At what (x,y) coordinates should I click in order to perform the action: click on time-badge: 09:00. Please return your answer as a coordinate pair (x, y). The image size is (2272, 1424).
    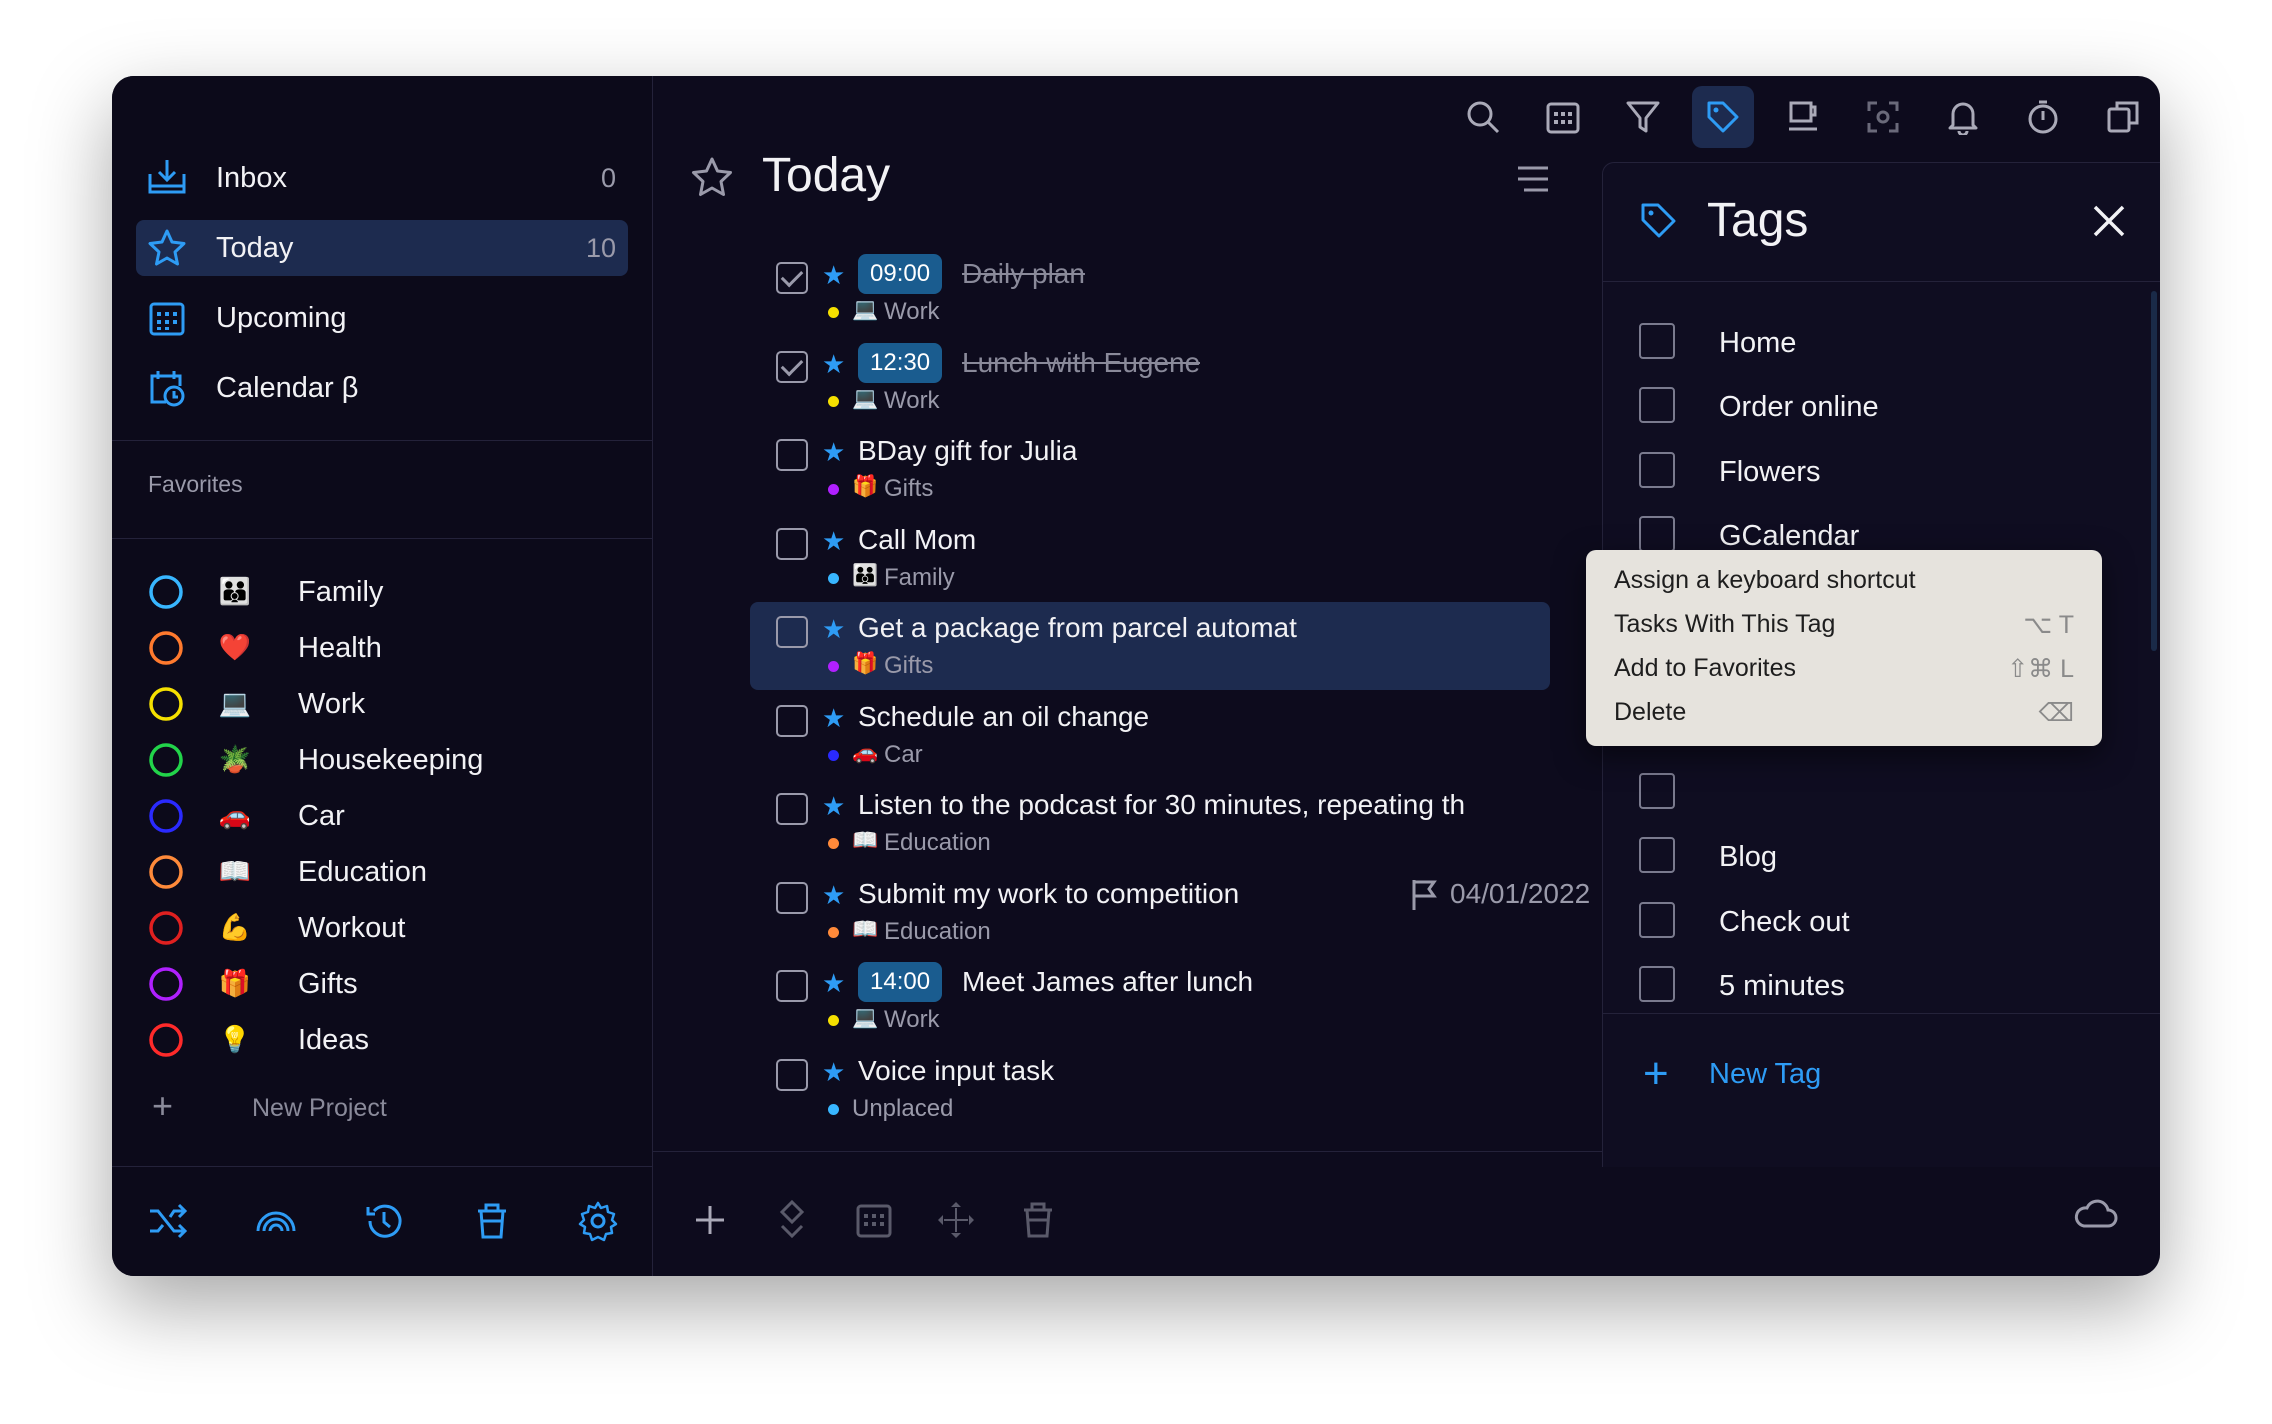
    Looking at the image, I should click on (900, 274).